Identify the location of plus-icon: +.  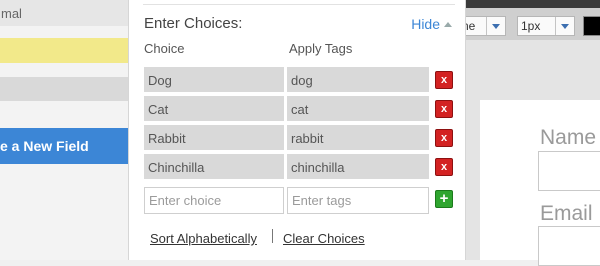
(444, 198).